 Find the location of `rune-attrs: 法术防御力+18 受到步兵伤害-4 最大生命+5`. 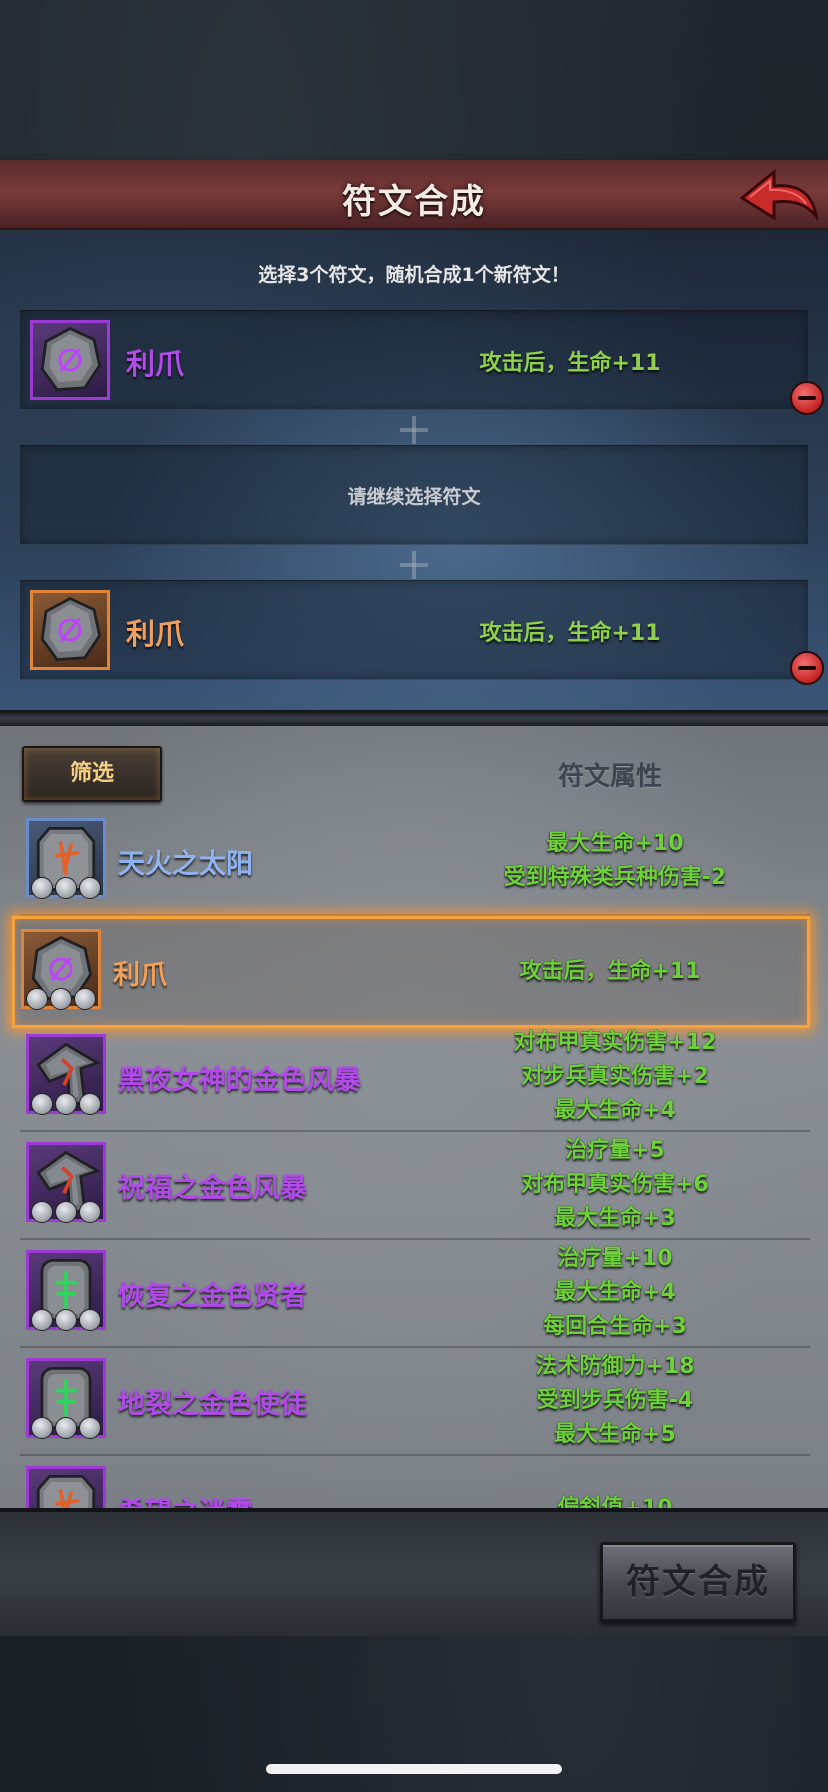

rune-attrs: 法术防御力+18 受到步兵伤害-4 最大生命+5 is located at coordinates (615, 1401).